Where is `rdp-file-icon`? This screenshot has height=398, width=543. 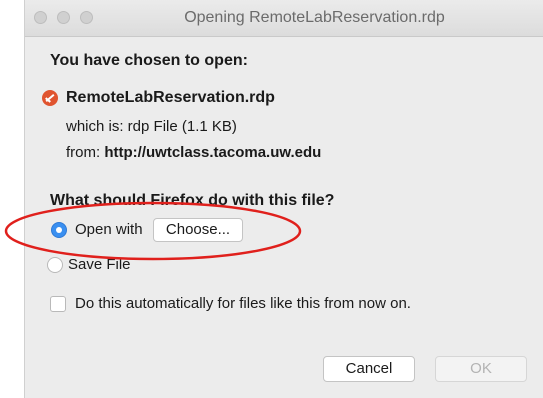
rdp-file-icon is located at coordinates (50, 98).